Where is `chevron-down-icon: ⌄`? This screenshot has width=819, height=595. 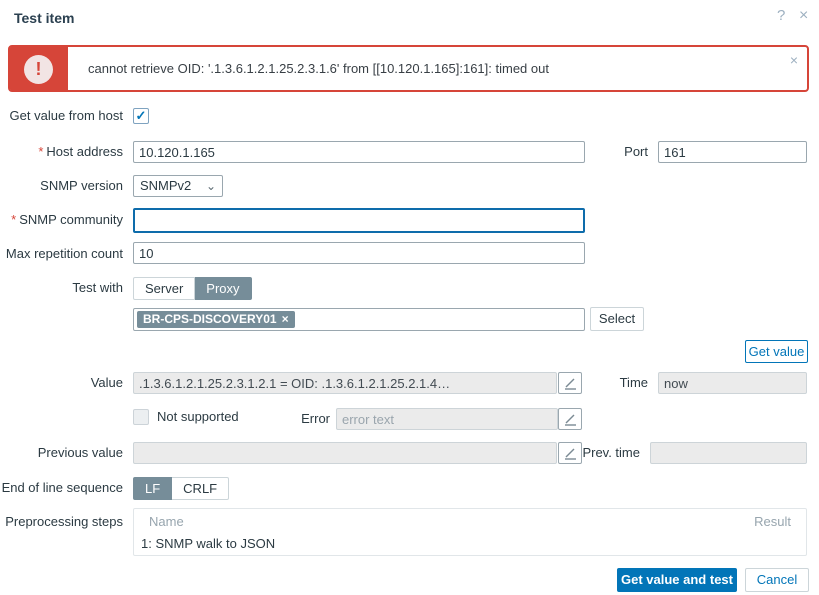
chevron-down-icon: ⌄ is located at coordinates (210, 186).